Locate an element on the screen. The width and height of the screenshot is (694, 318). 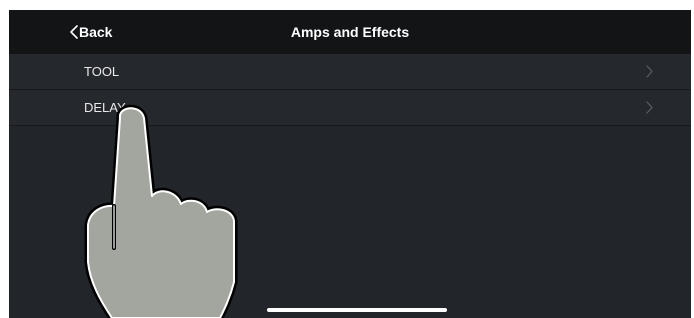
home-indicator is located at coordinates (357, 310).